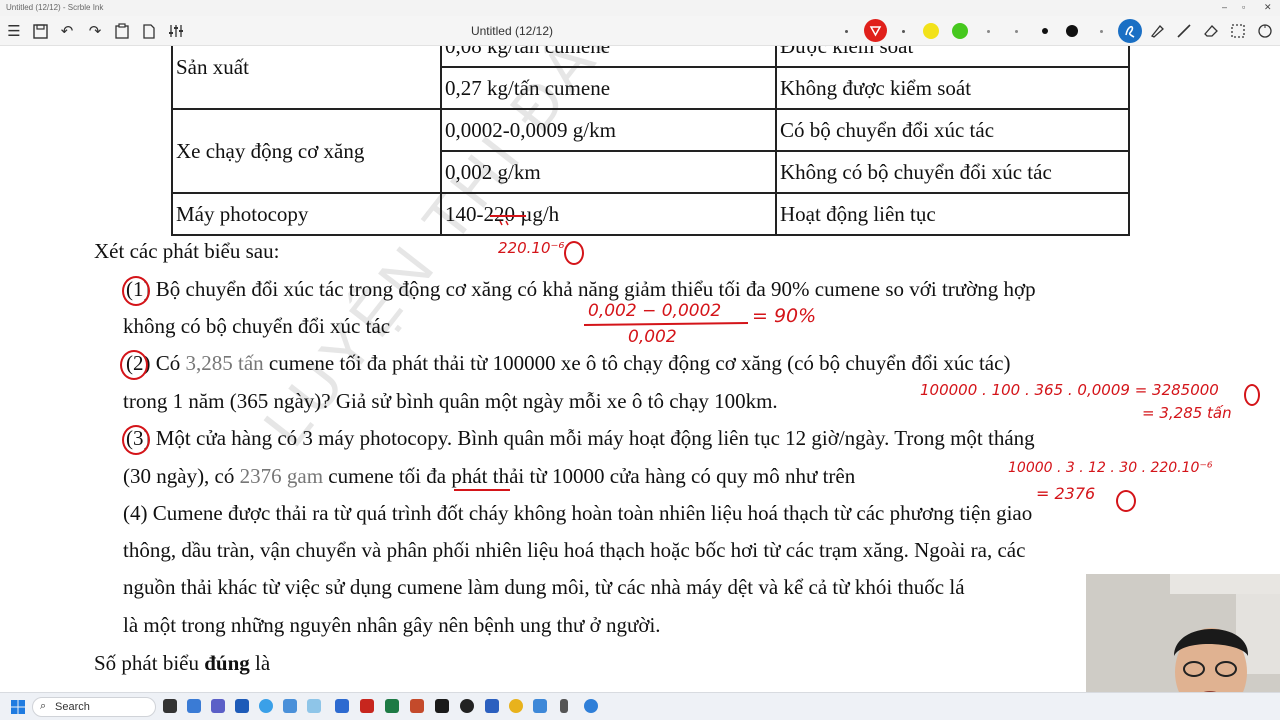 The height and width of the screenshot is (720, 1280). Describe the element at coordinates (1130, 31) in the screenshot. I see `ink-icon` at that location.